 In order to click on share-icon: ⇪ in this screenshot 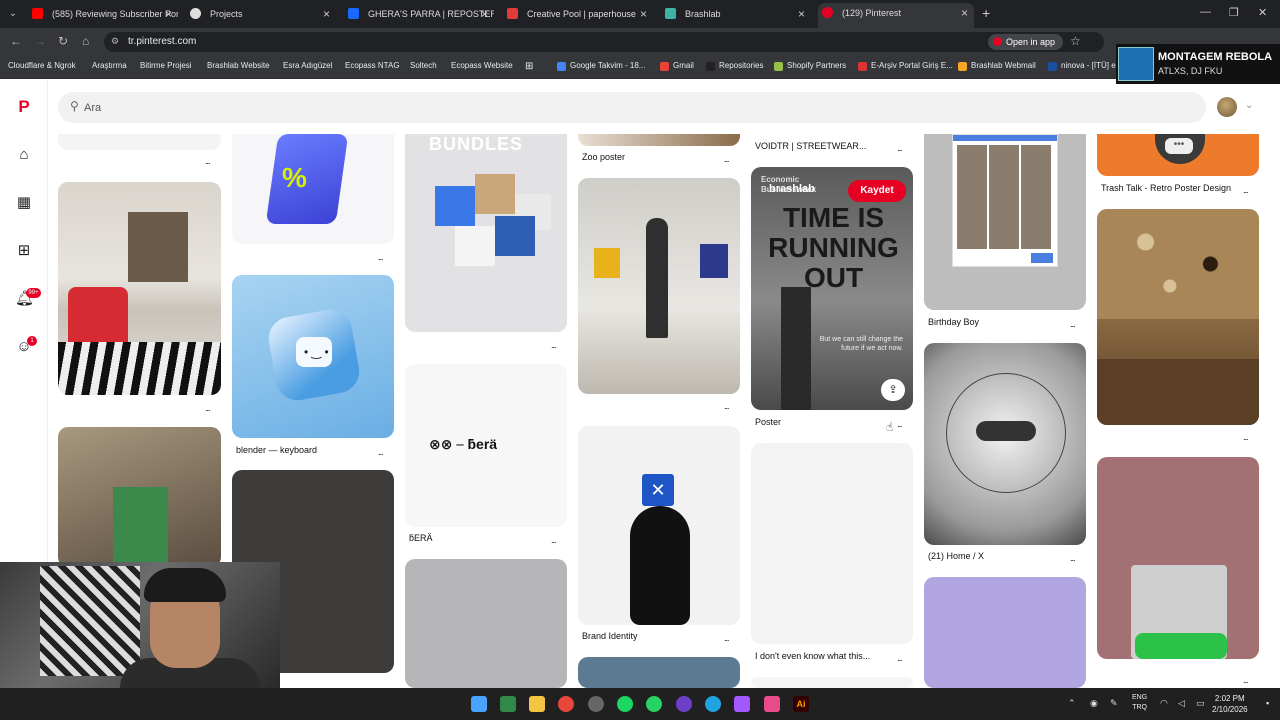, I will do `click(893, 390)`.